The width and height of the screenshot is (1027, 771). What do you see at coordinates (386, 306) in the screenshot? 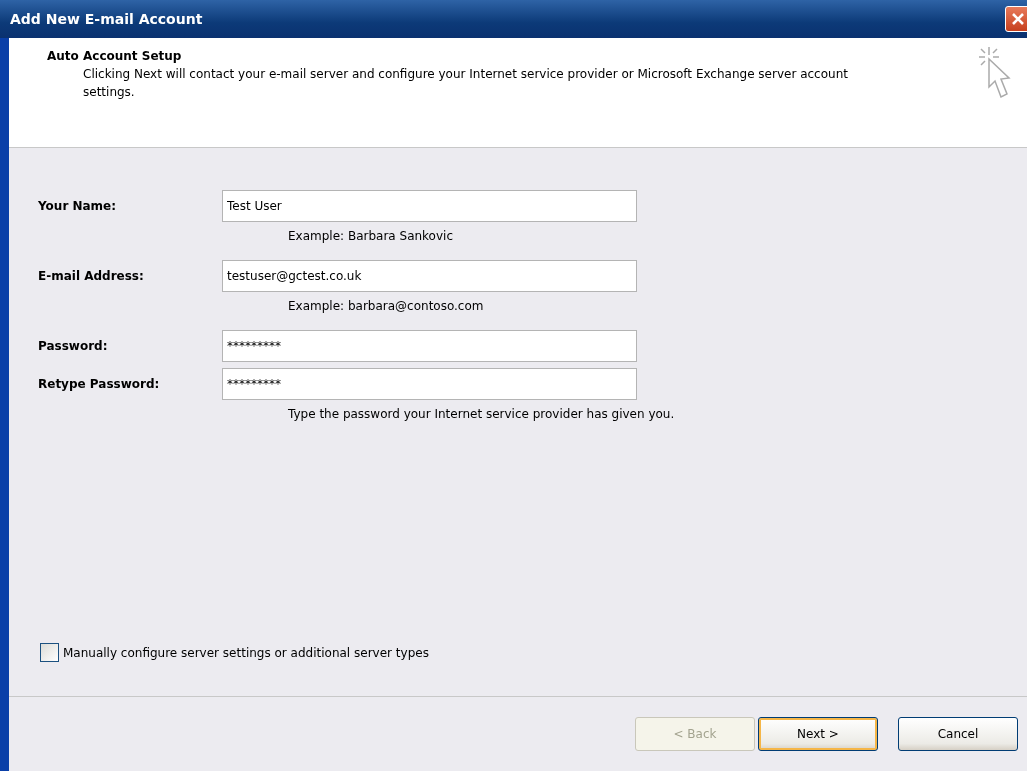
I see `field-hint: Example: barbara@contoso.com` at bounding box center [386, 306].